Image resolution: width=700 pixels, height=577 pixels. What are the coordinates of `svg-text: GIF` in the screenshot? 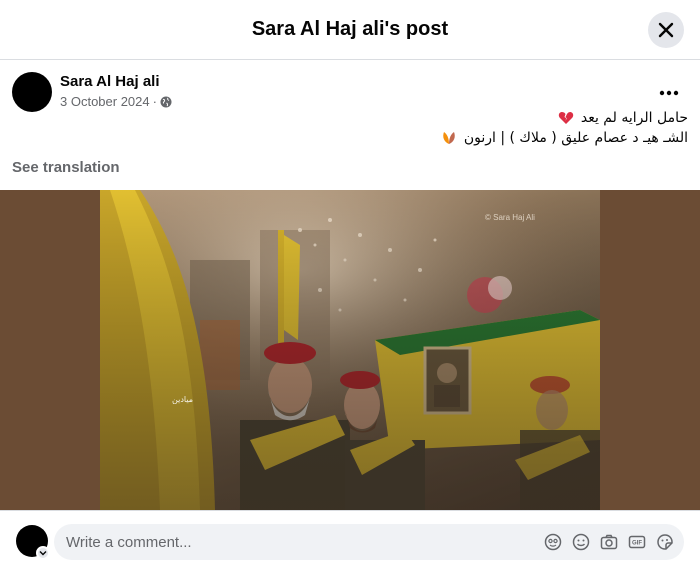 It's located at (637, 544).